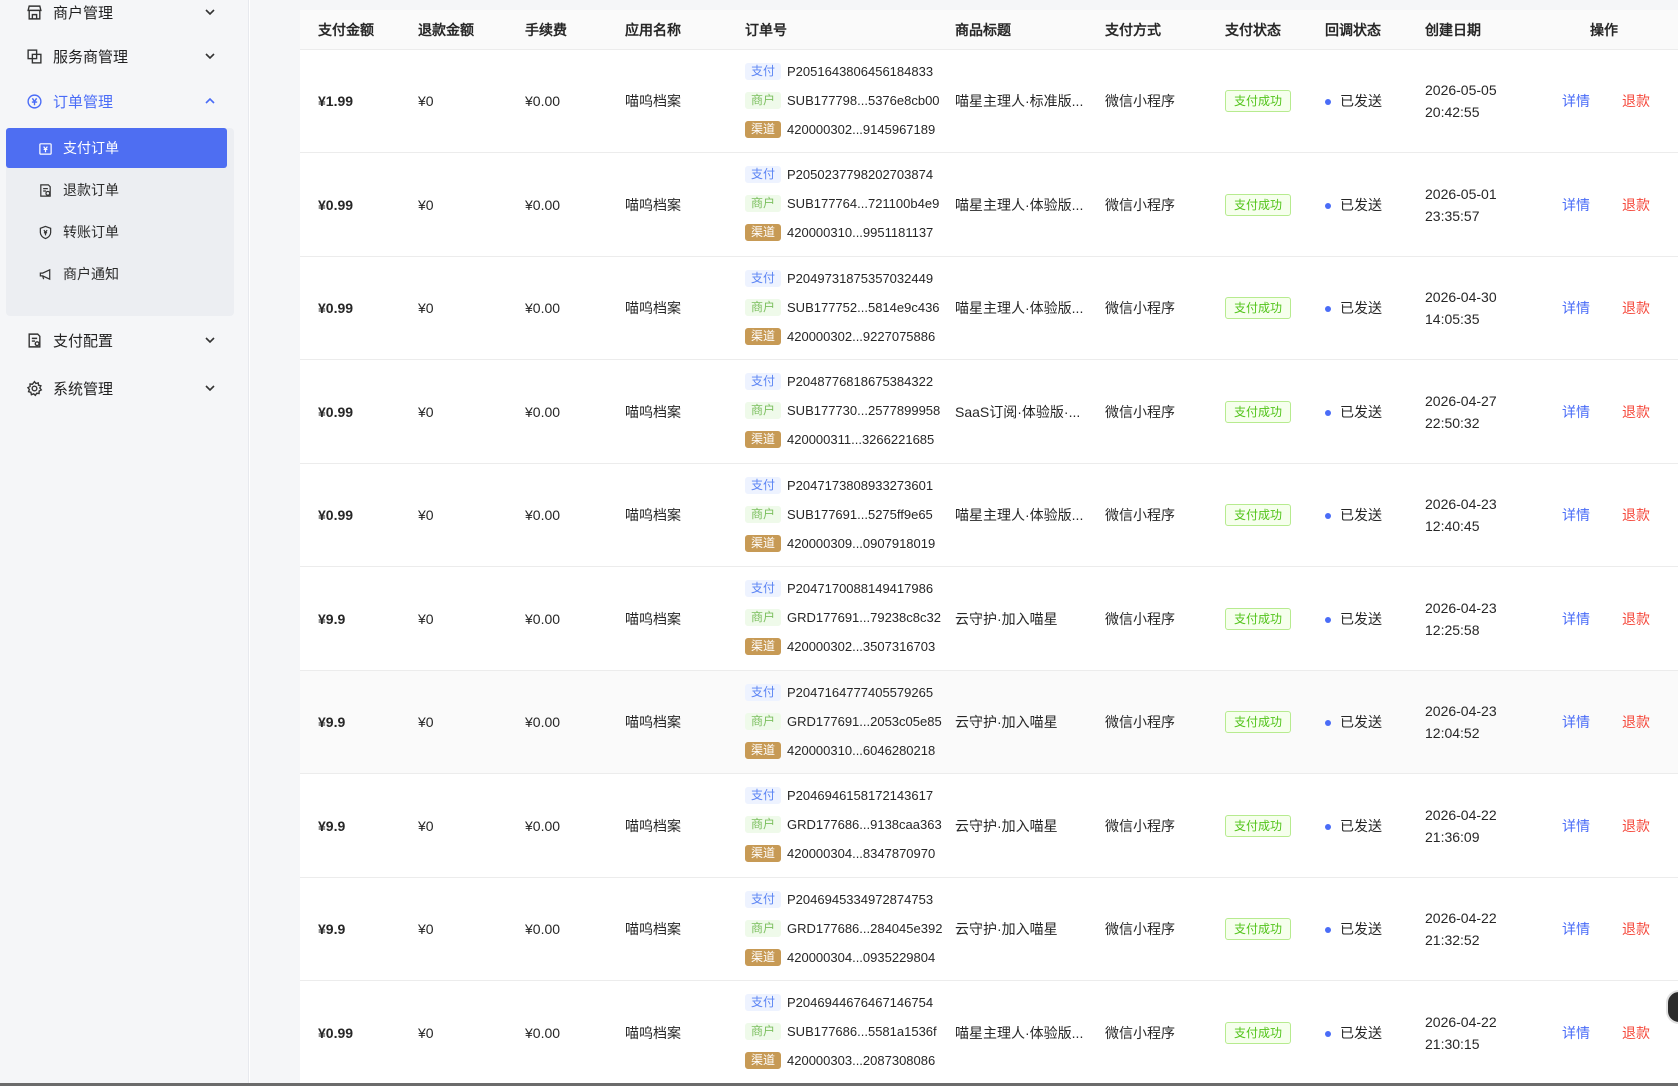 This screenshot has height=1086, width=1678. I want to click on pay-amount: ¥9.9, so click(332, 722).